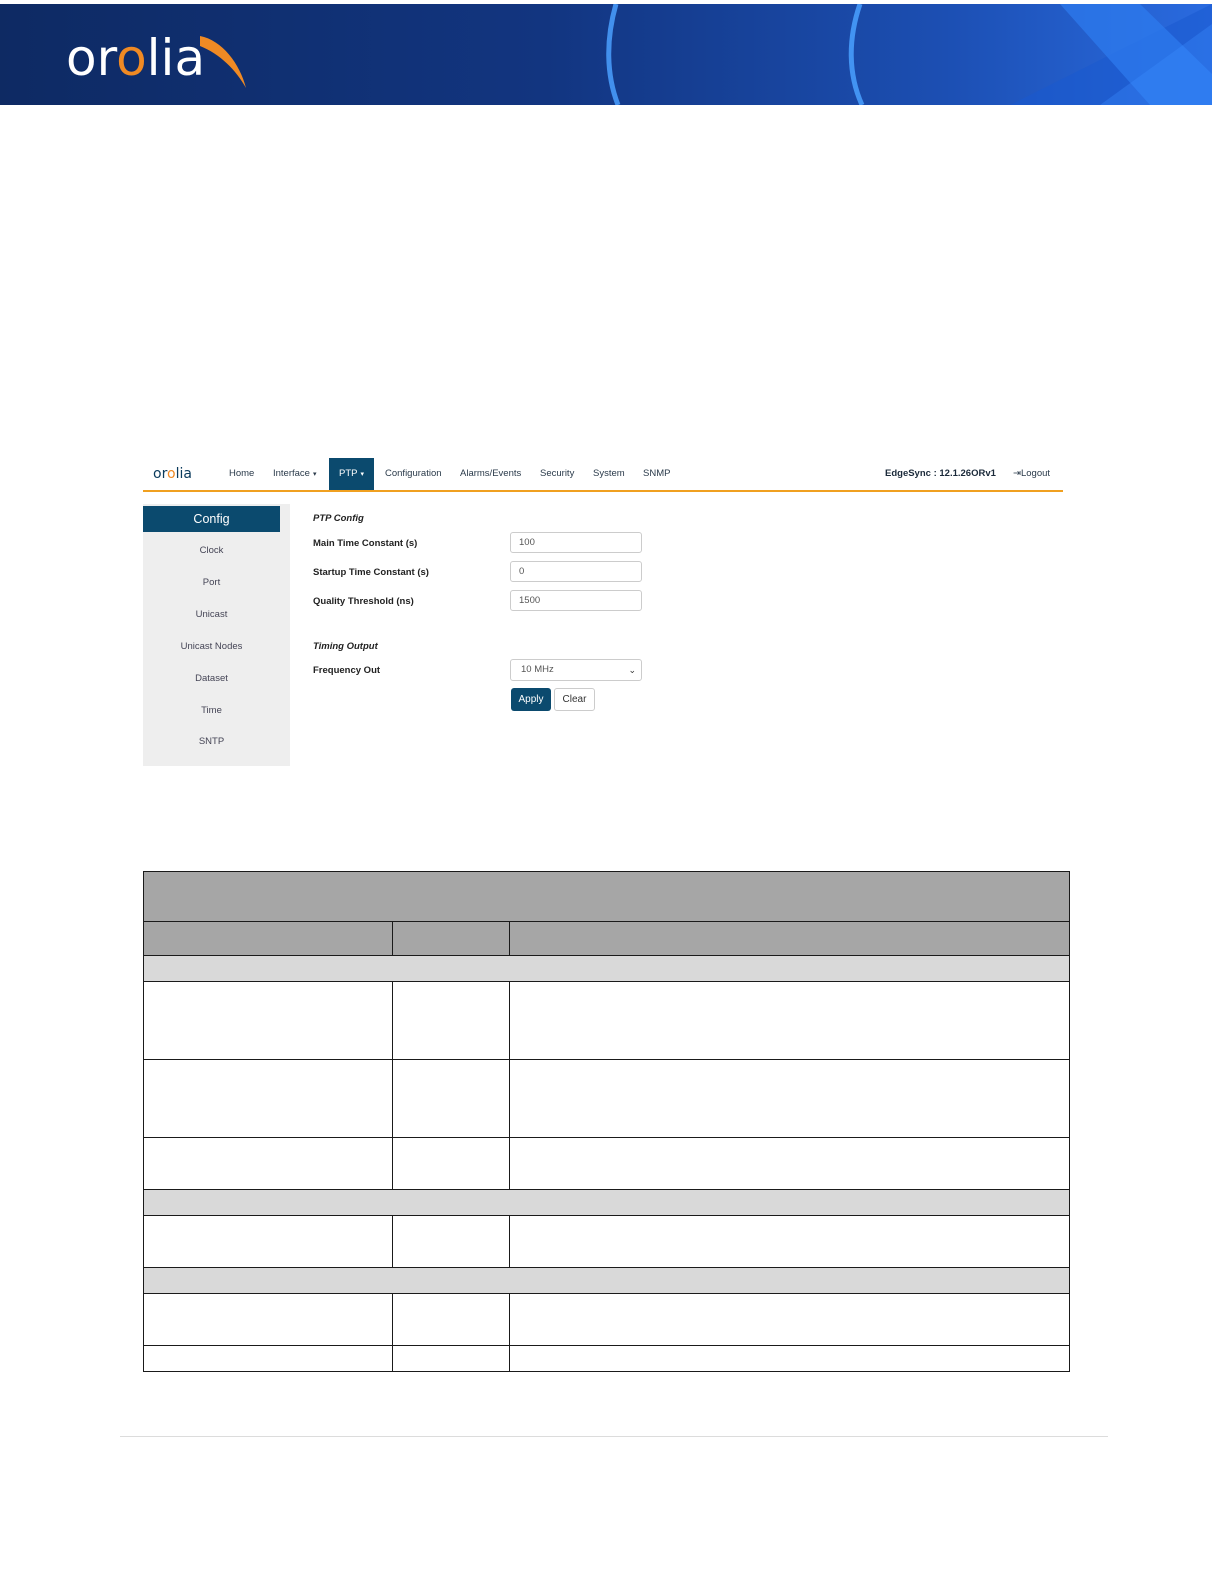 The width and height of the screenshot is (1224, 1584). I want to click on nav-interface: Interface ▾, so click(294, 474).